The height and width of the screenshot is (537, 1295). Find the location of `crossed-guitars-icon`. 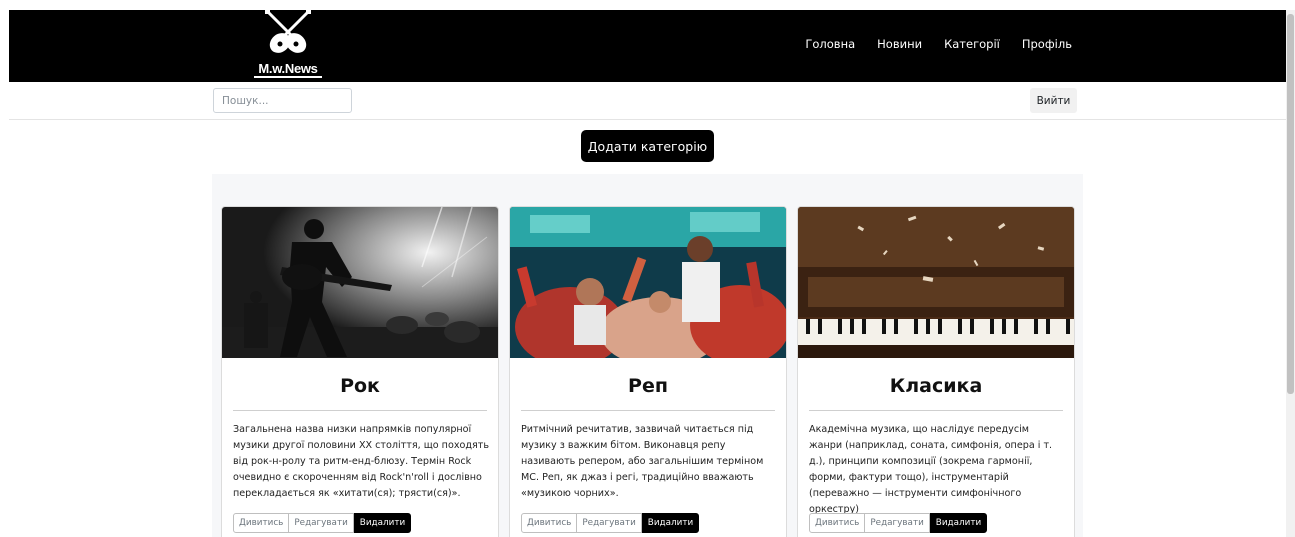

crossed-guitars-icon is located at coordinates (288, 31).